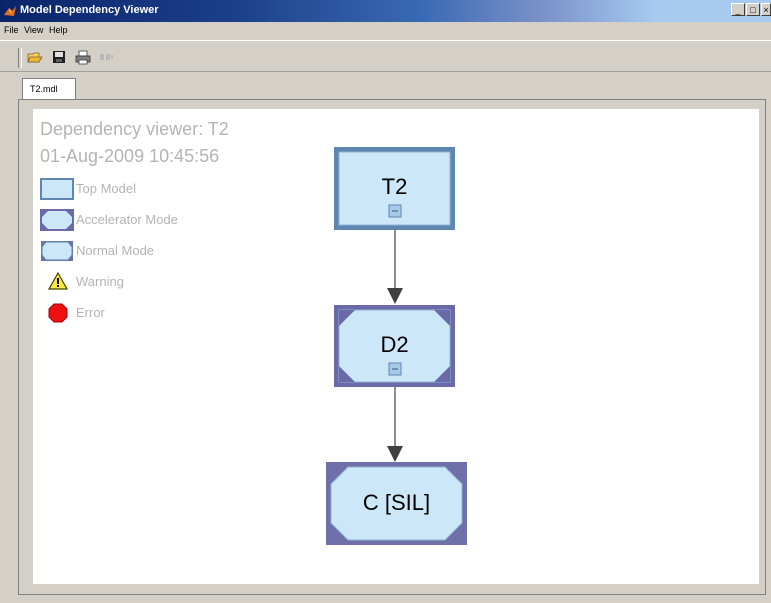  Describe the element at coordinates (394, 186) in the screenshot. I see `node-label-t2: T2` at that location.